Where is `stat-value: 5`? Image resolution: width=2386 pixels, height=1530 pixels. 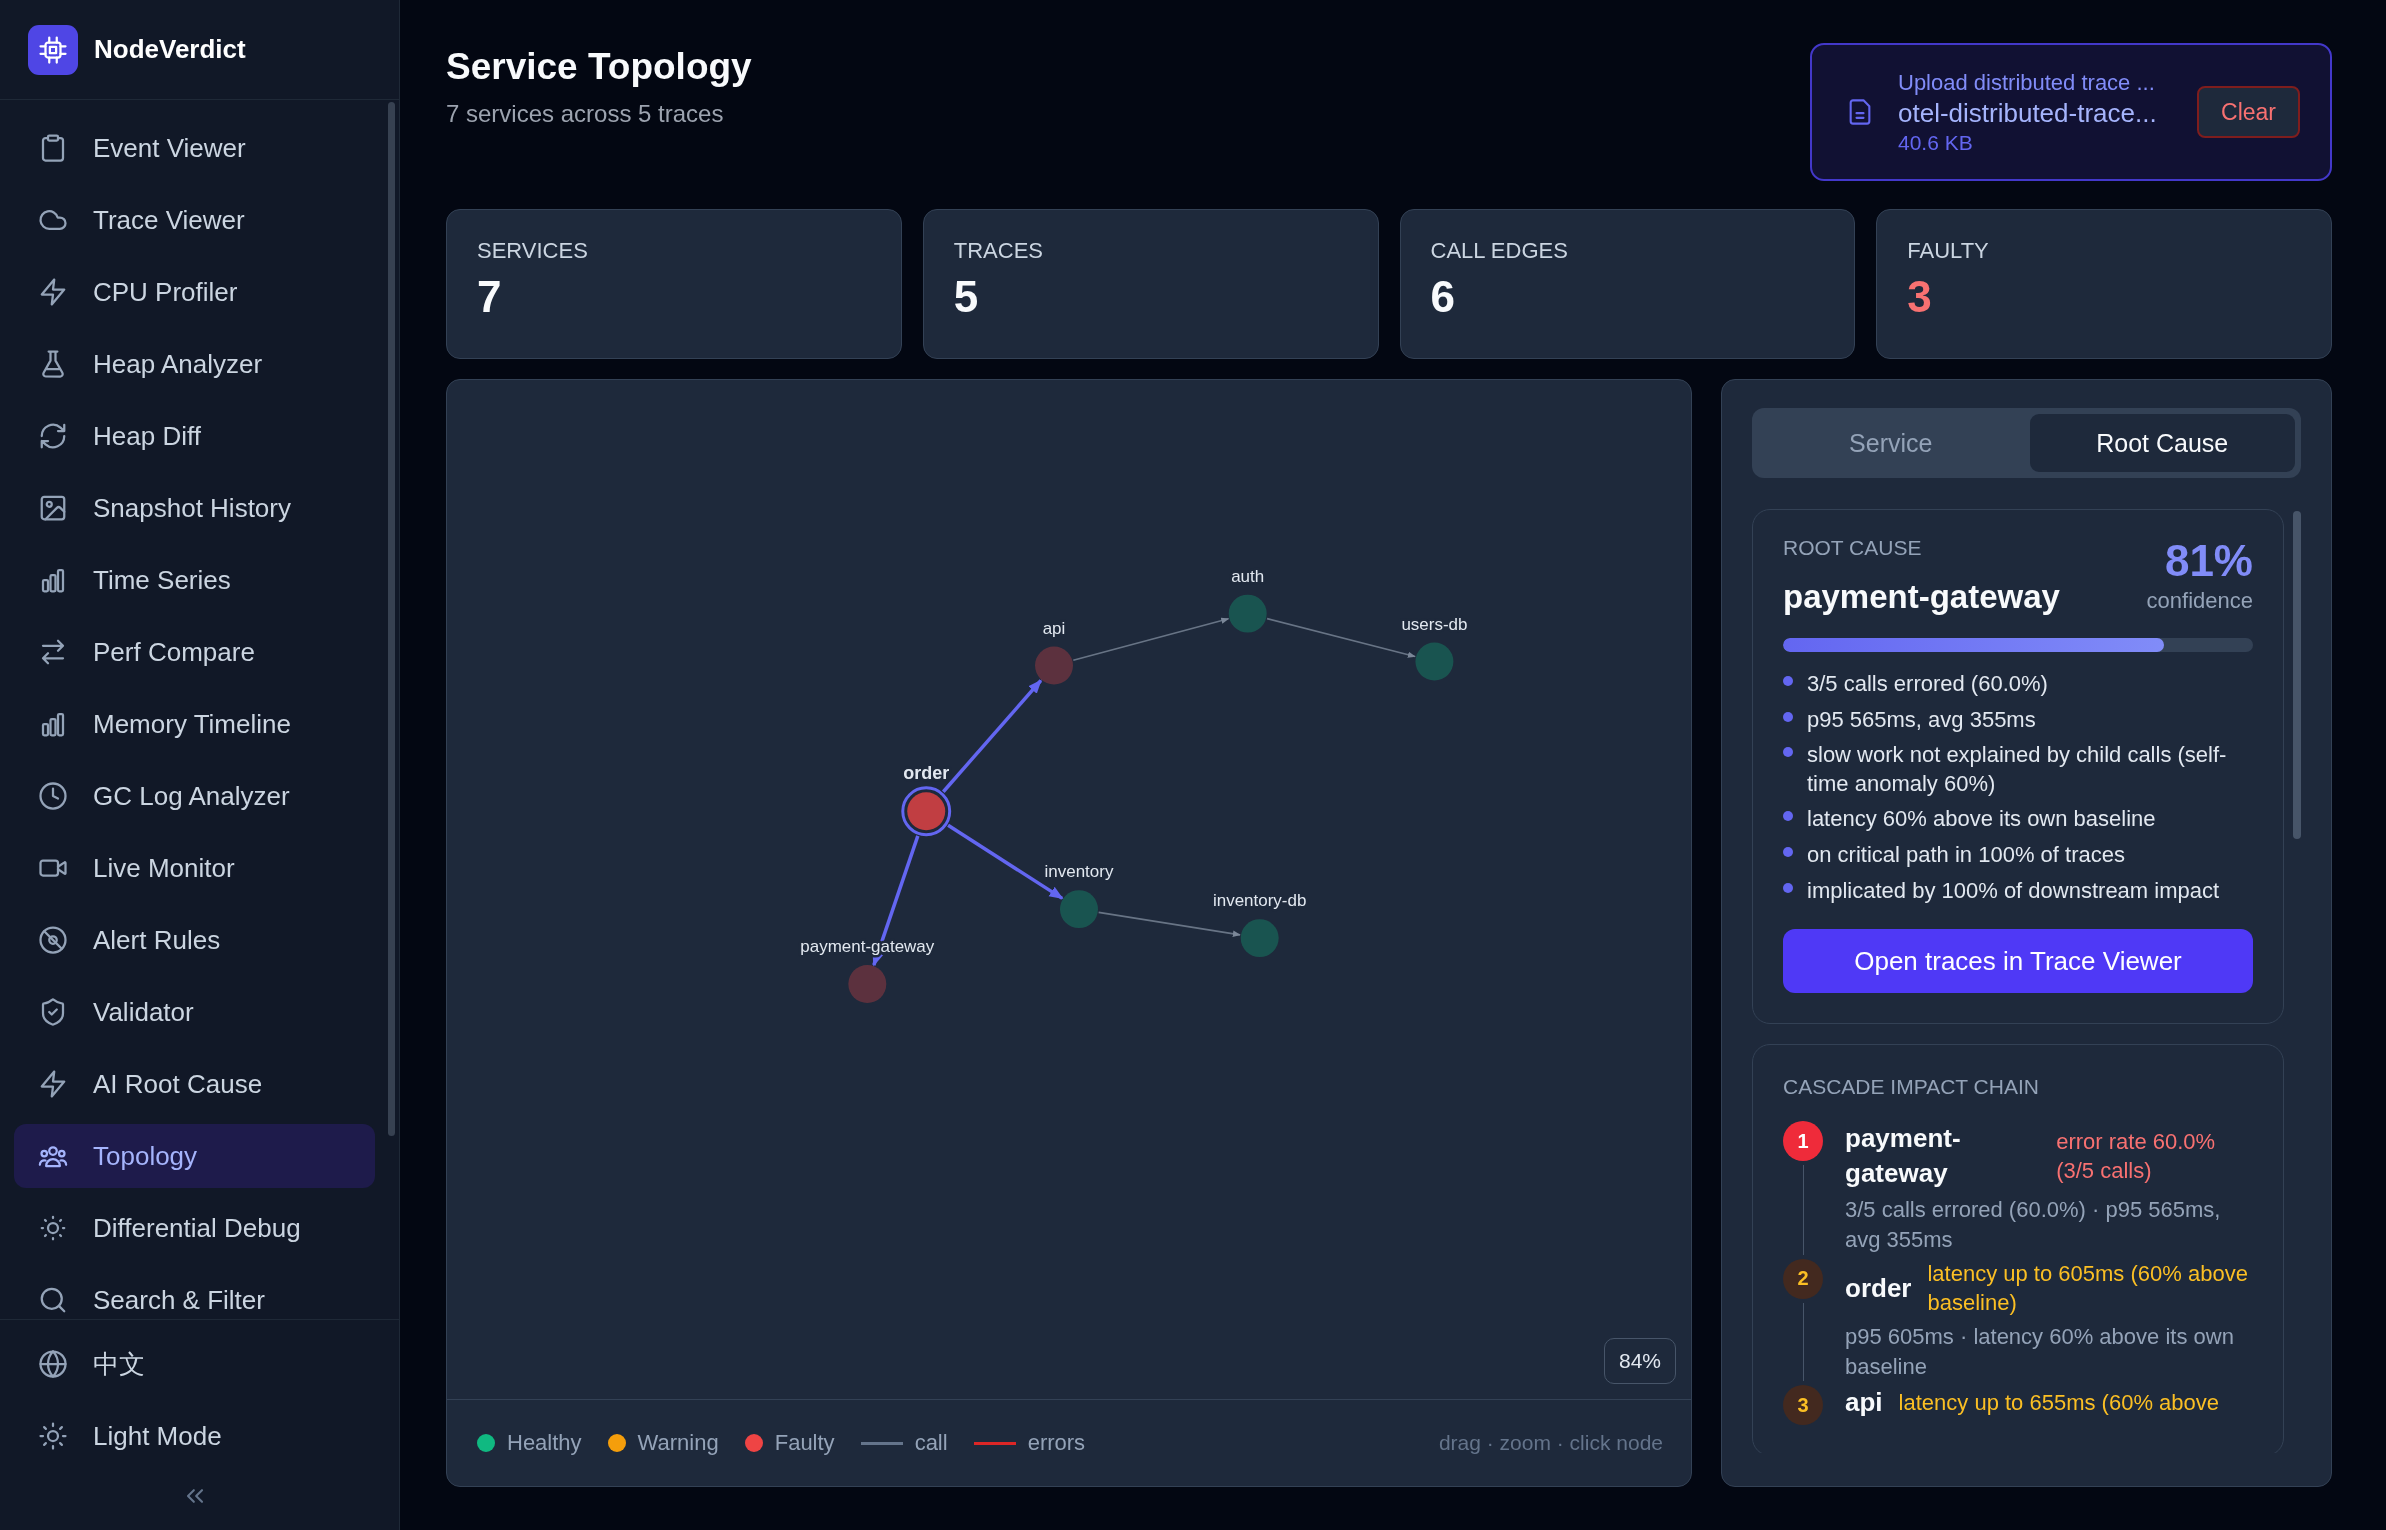
stat-value: 5 is located at coordinates (966, 297).